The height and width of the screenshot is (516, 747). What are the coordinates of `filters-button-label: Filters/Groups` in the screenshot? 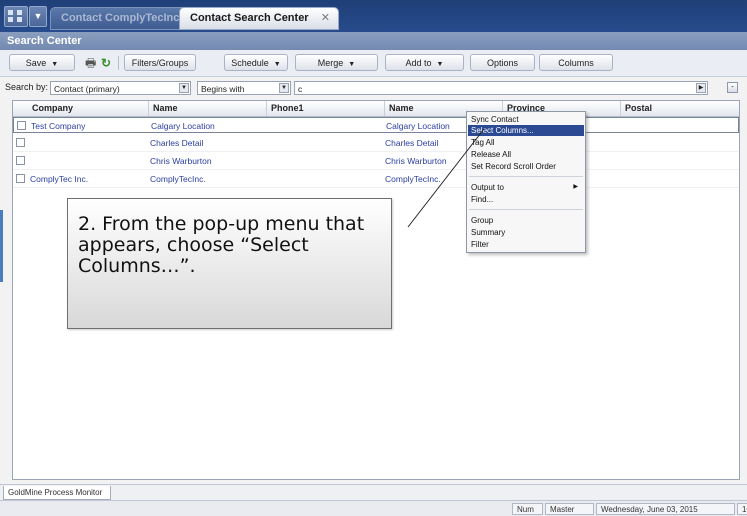 It's located at (160, 63).